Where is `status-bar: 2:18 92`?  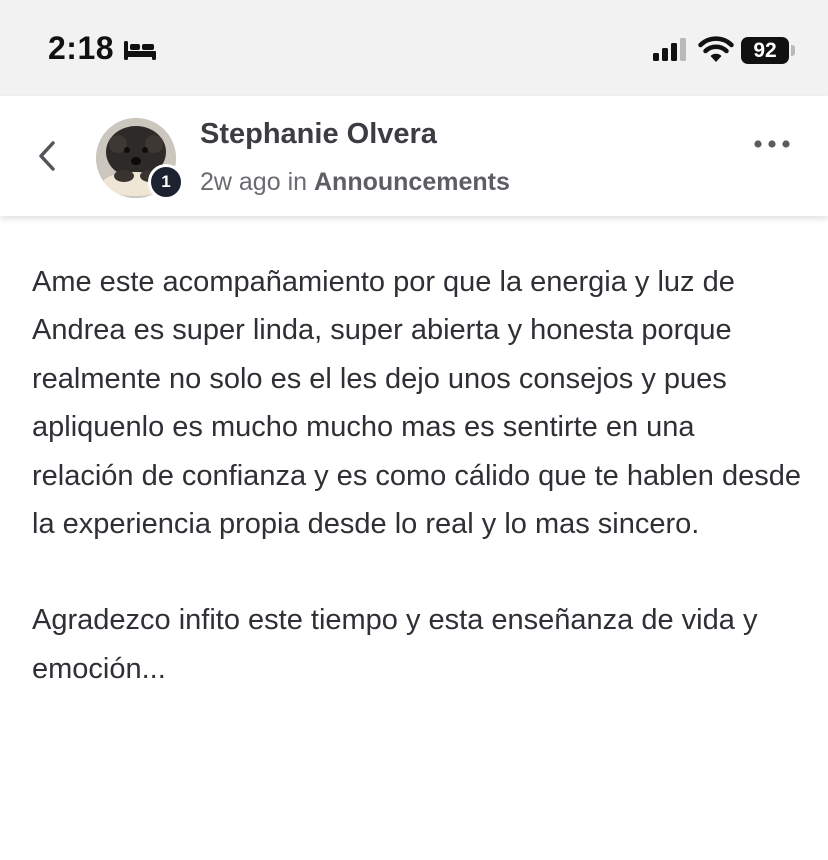
status-bar: 2:18 92 is located at coordinates (414, 48).